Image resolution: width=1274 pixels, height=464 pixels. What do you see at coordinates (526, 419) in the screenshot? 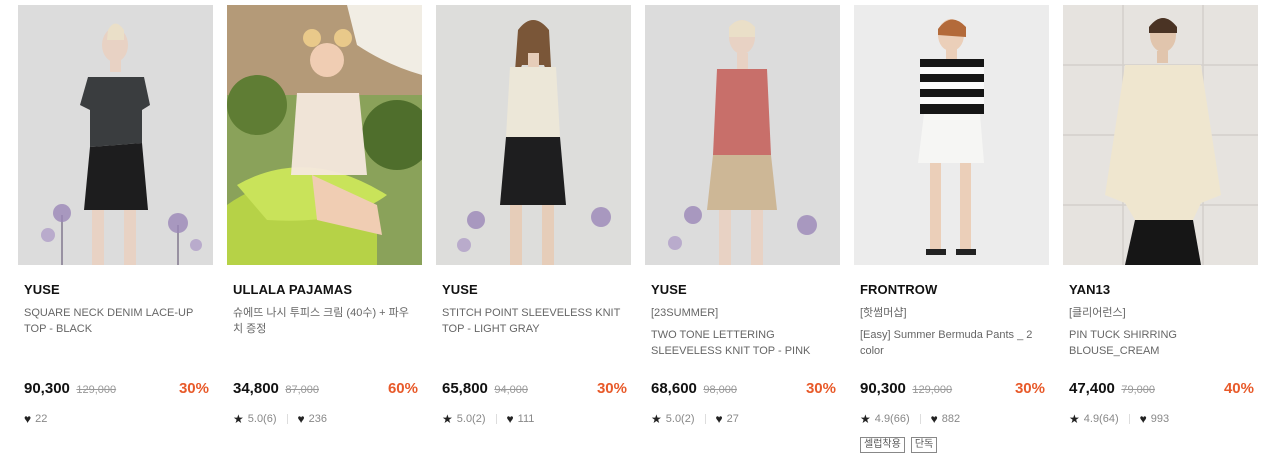
I see `like-count: 111` at bounding box center [526, 419].